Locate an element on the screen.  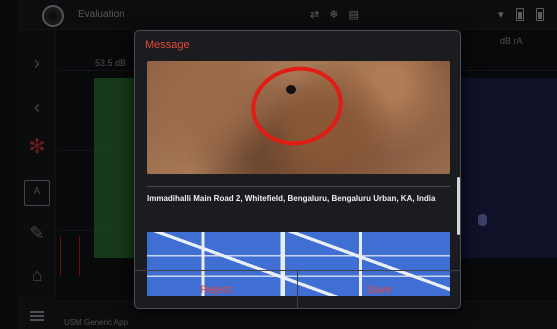
scrollbar is located at coordinates (458, 206).